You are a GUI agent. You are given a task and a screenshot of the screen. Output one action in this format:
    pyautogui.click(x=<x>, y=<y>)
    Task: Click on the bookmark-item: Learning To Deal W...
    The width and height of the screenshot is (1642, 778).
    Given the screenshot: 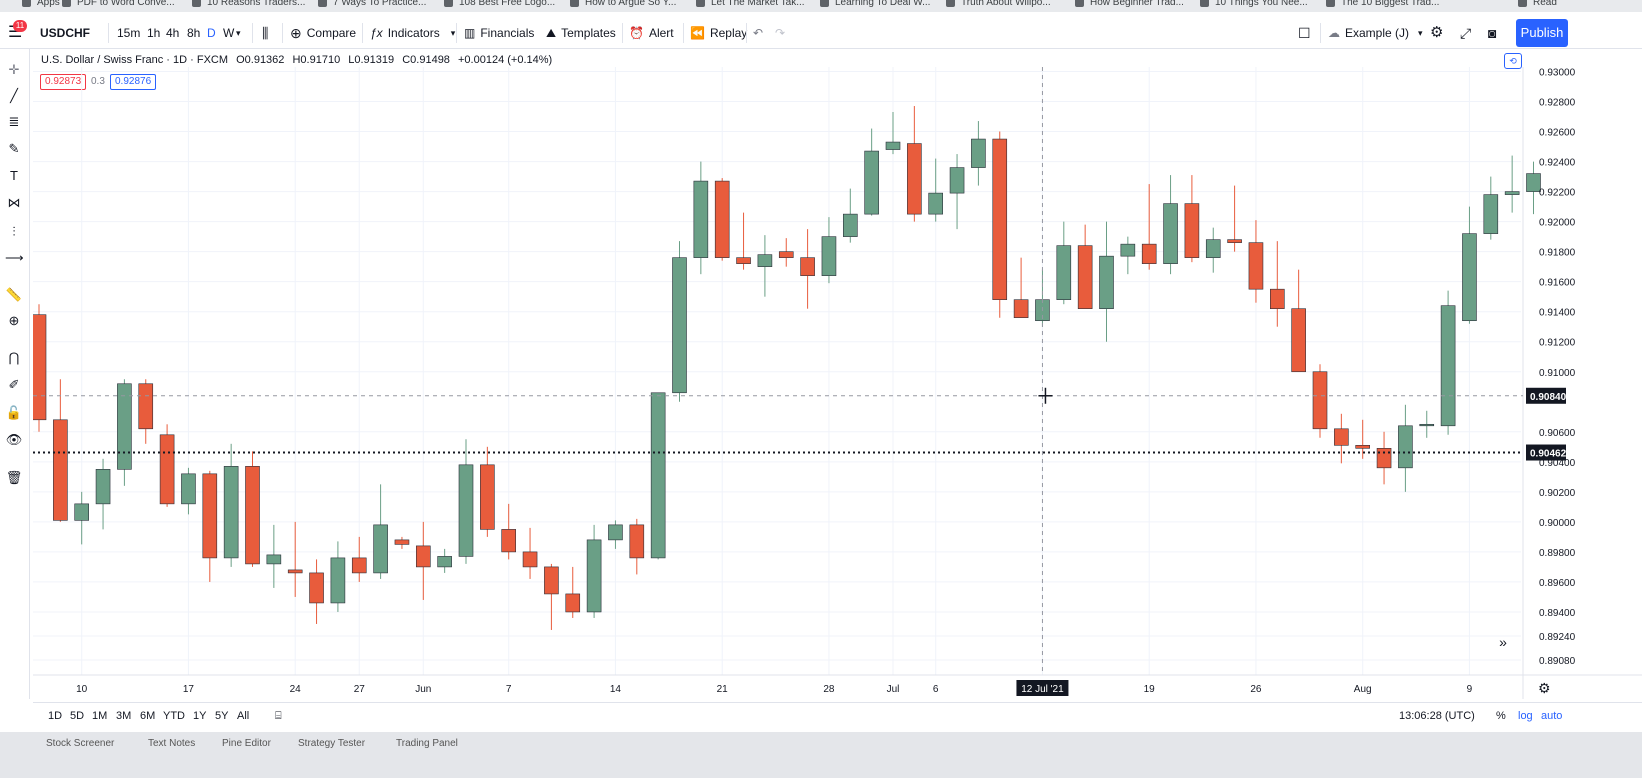 What is the action you would take?
    pyautogui.click(x=875, y=4)
    